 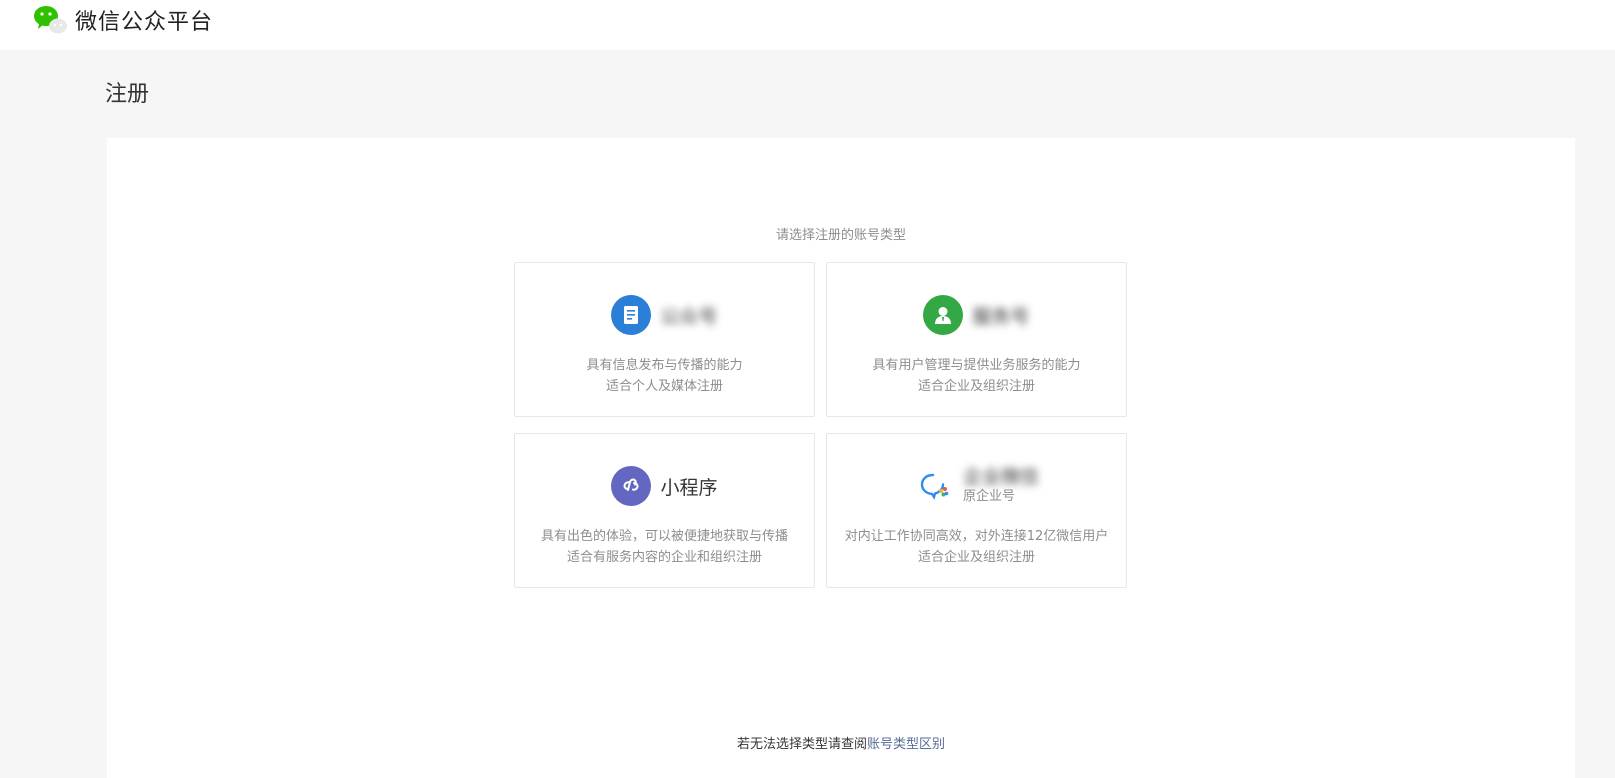 I want to click on card-description: 具有用户管理与提供业务服务的能力 适合企业及组织注册, so click(x=976, y=376).